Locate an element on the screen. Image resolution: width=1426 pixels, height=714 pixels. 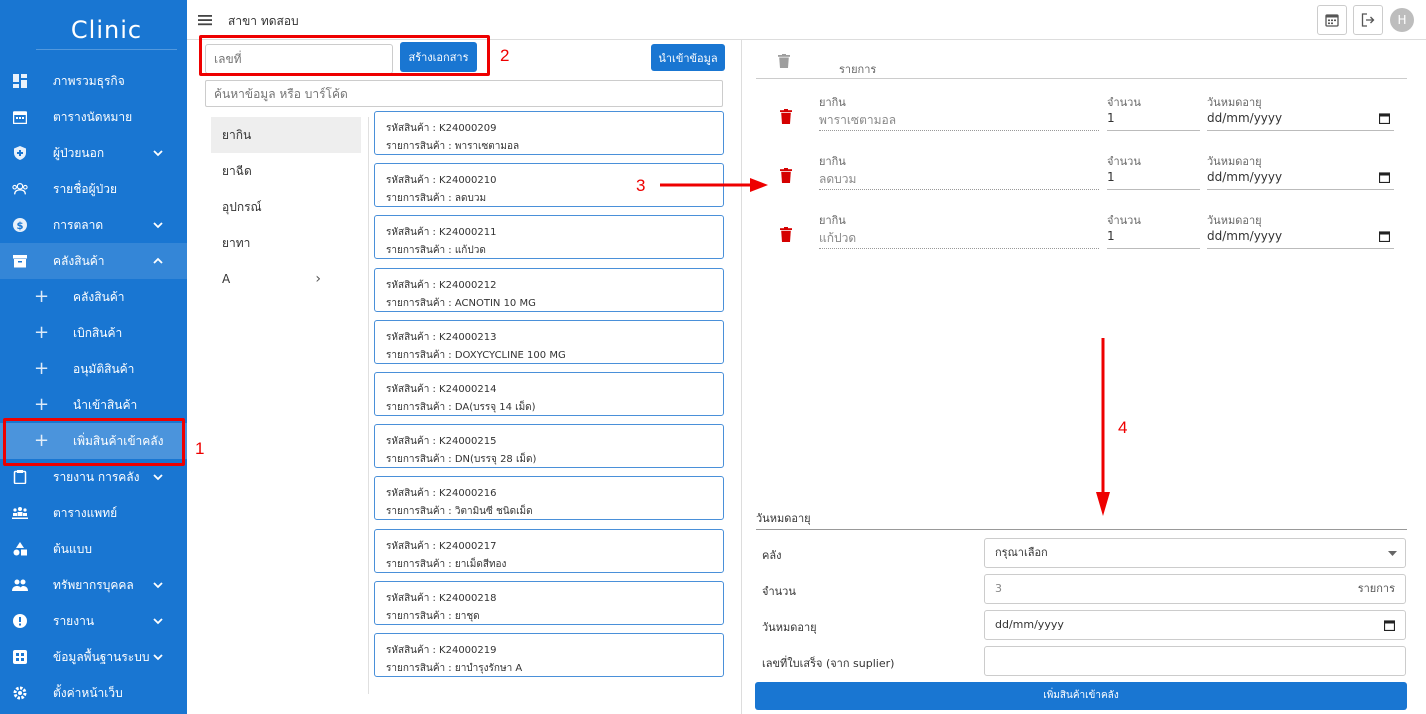
sidebar-item-label: รายชื่อผู้ป่วย is located at coordinates (85, 188).